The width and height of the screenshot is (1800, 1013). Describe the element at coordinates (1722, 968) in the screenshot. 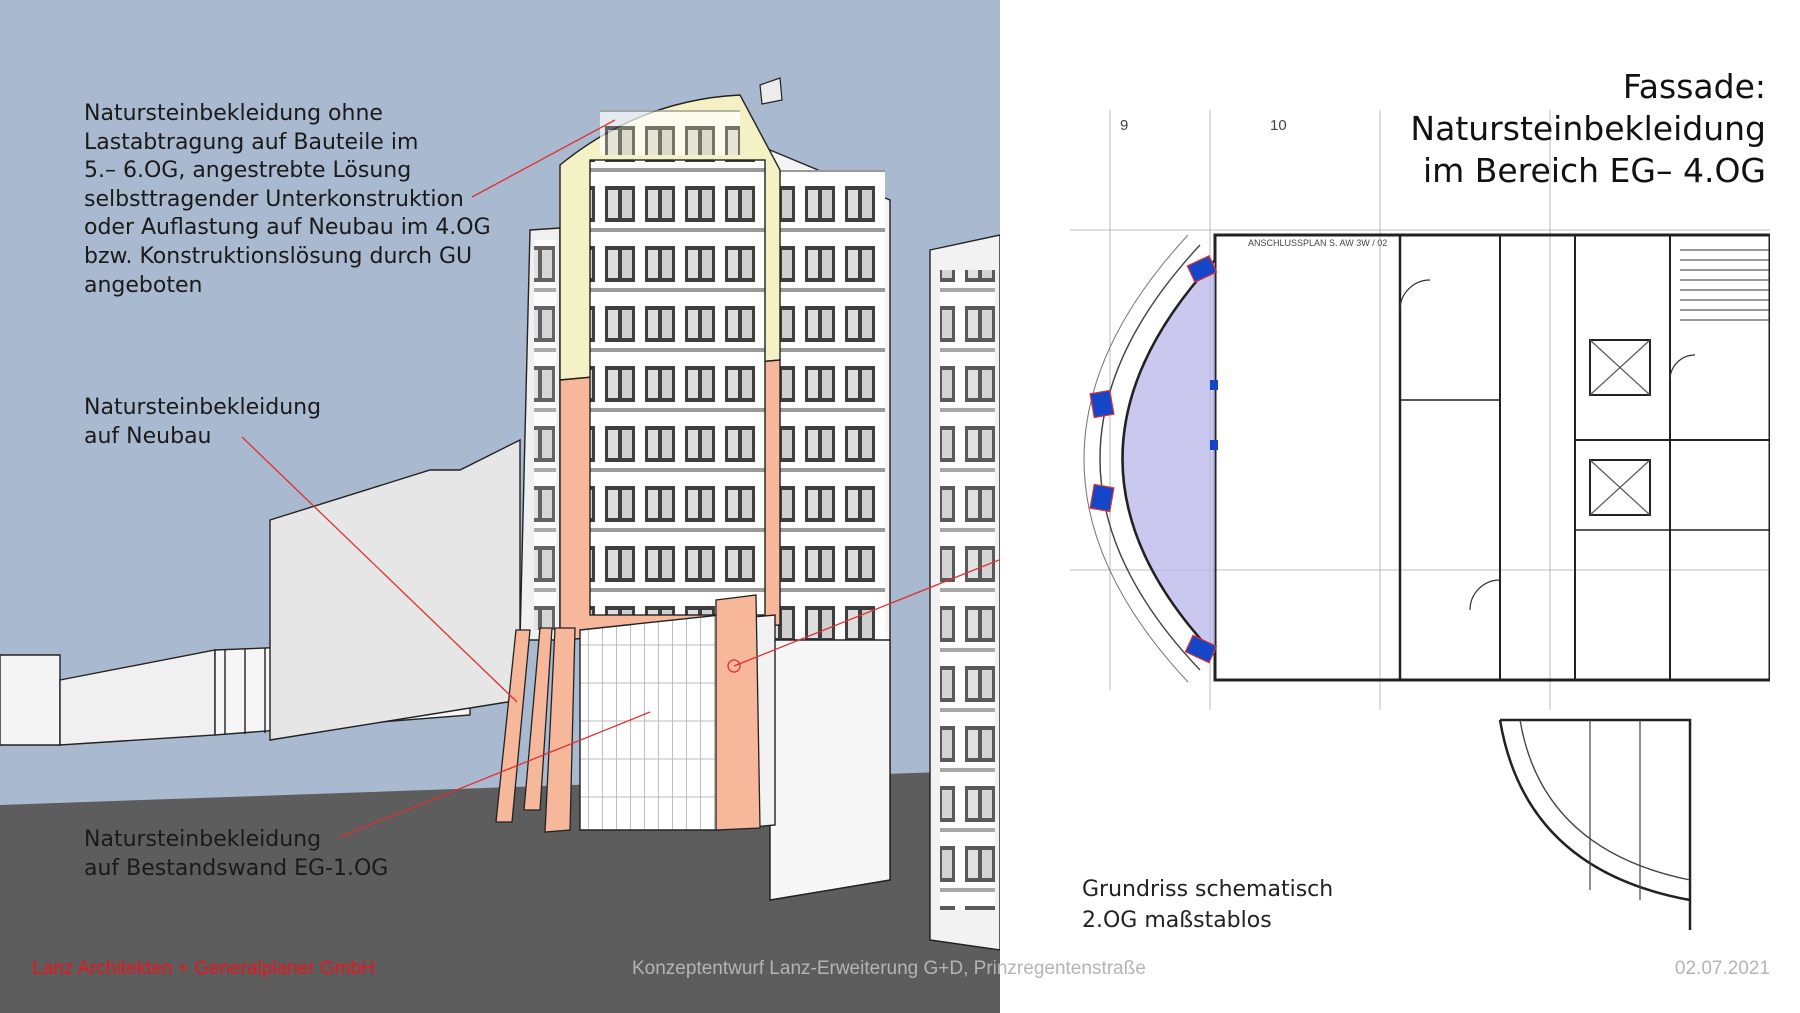

I see `footer-date: 02.07.2021` at that location.